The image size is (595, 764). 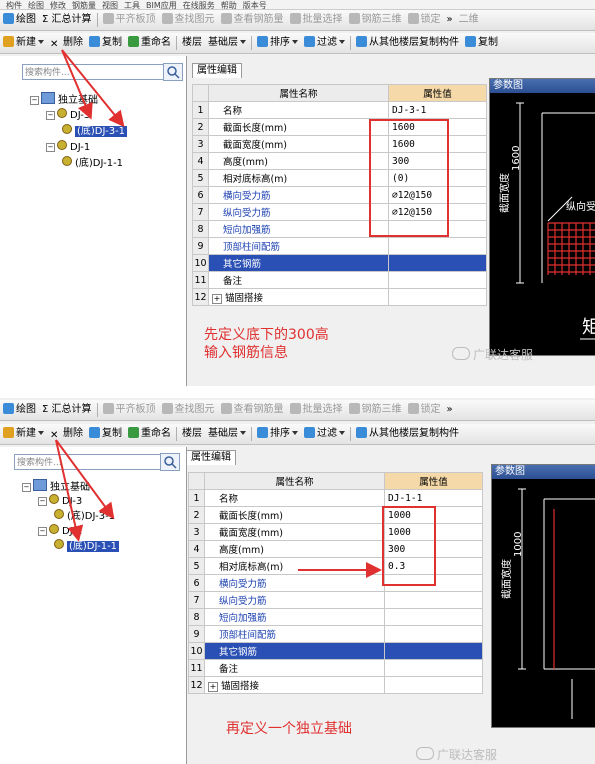 What do you see at coordinates (129, 20) in the screenshot?
I see `toolbar-button-2: 平齐板顶` at bounding box center [129, 20].